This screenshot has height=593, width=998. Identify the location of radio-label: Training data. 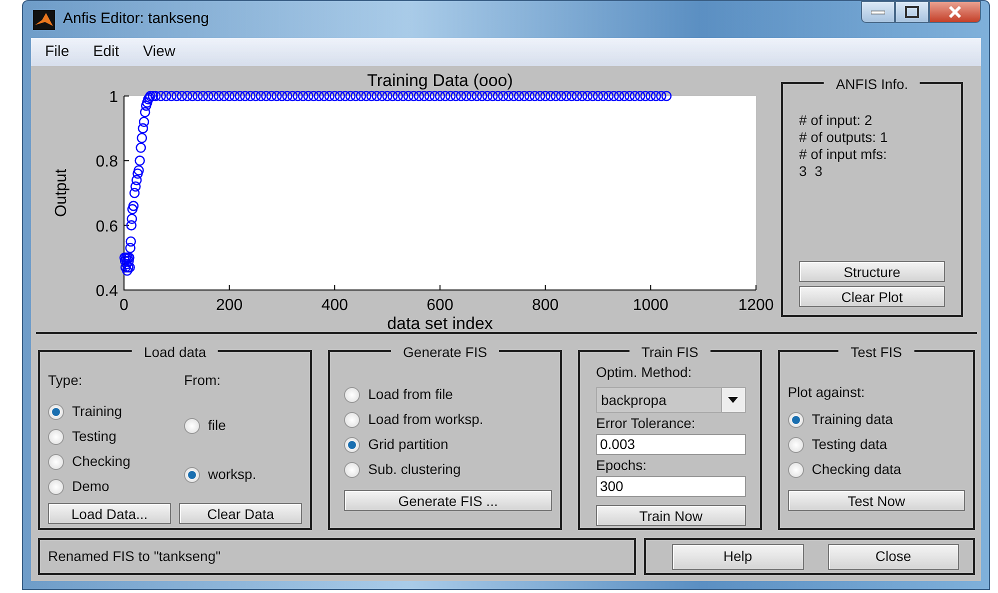
(852, 419).